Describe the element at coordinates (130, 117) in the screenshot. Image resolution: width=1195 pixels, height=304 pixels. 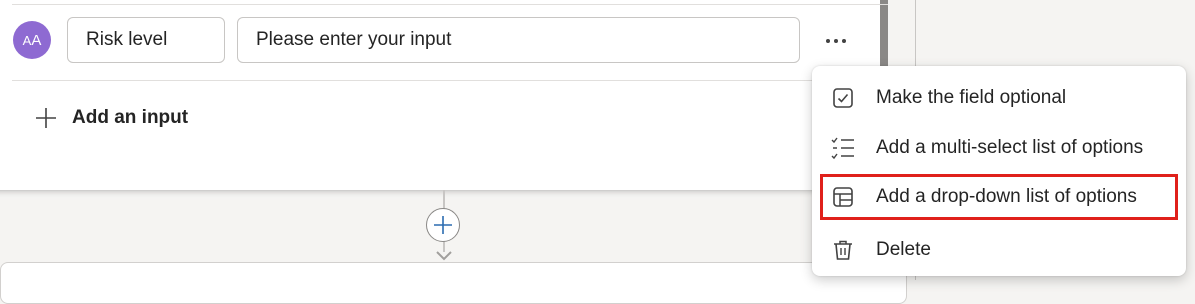
I see `add-input-label: Add an input` at that location.